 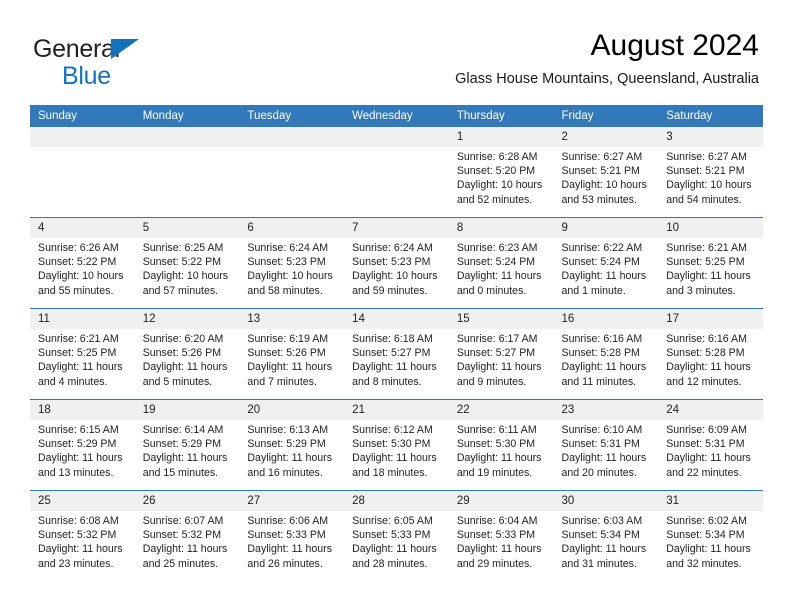 I want to click on day-detail-line: and 20 minutes., so click(x=599, y=472).